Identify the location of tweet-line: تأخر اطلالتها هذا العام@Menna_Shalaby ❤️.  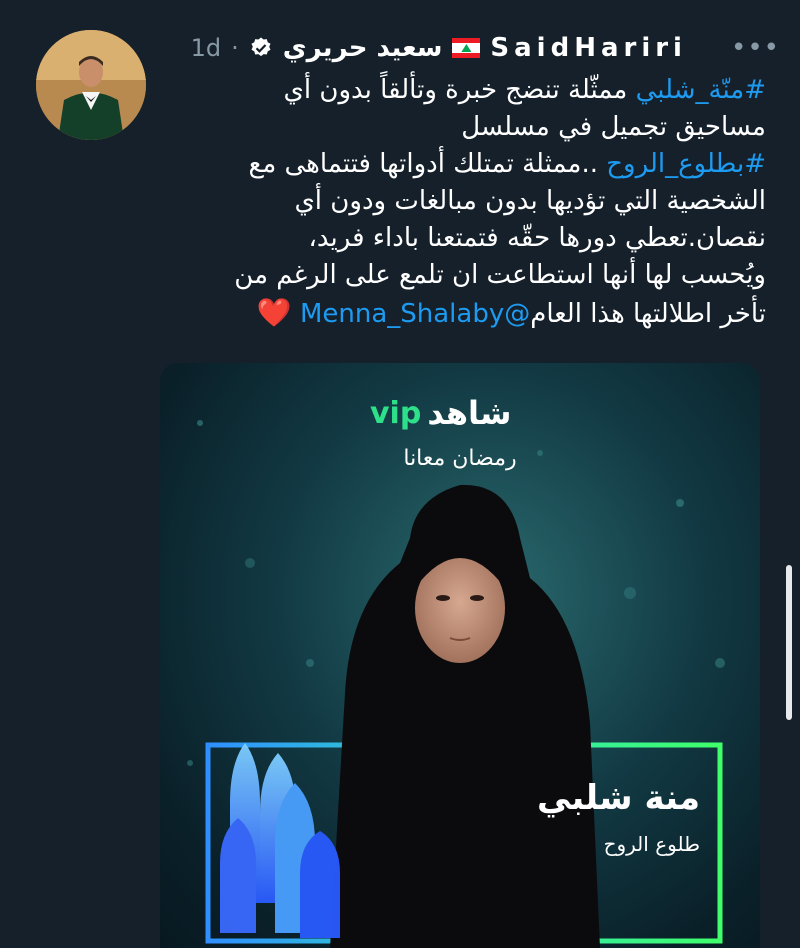
(471, 313).